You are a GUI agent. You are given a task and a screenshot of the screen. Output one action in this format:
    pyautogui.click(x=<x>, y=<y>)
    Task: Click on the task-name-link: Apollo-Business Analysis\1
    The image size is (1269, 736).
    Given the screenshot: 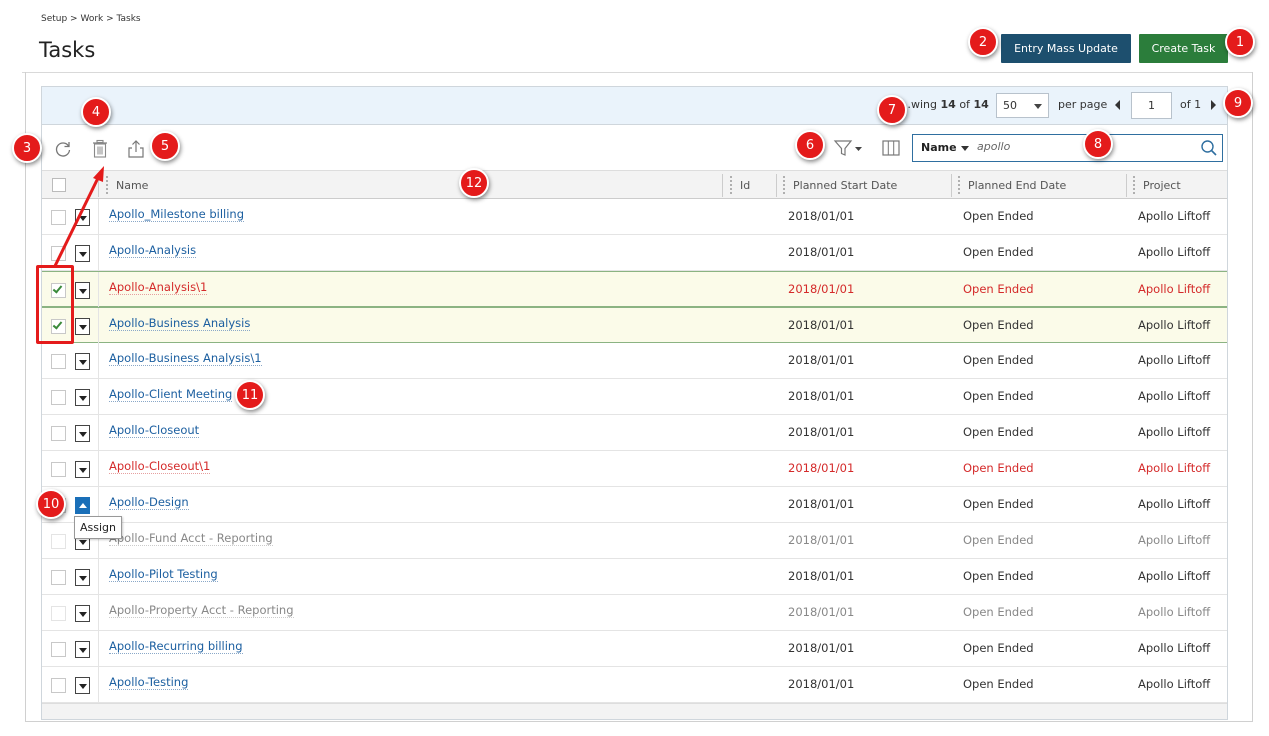 What is the action you would take?
    pyautogui.click(x=185, y=358)
    